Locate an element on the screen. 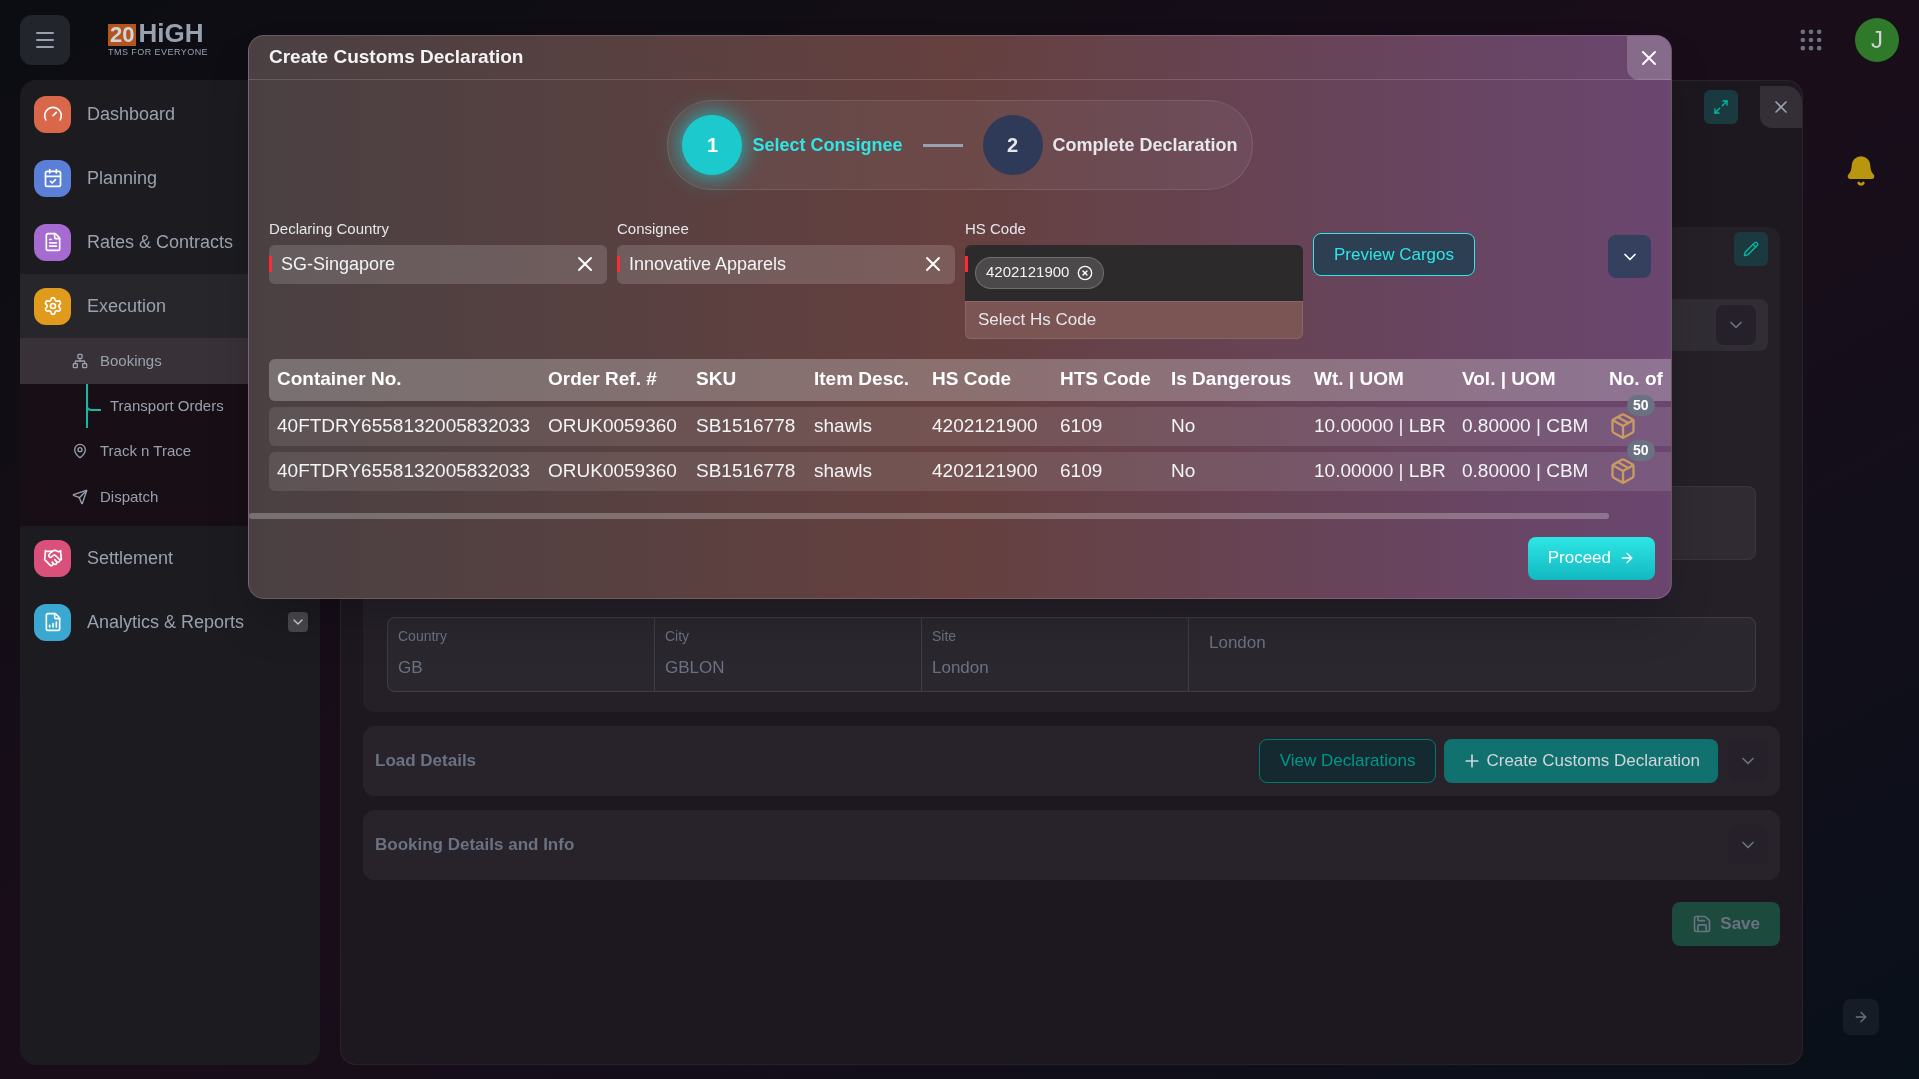 The height and width of the screenshot is (1079, 1919). step: 1 Select Consignee is located at coordinates (792, 145).